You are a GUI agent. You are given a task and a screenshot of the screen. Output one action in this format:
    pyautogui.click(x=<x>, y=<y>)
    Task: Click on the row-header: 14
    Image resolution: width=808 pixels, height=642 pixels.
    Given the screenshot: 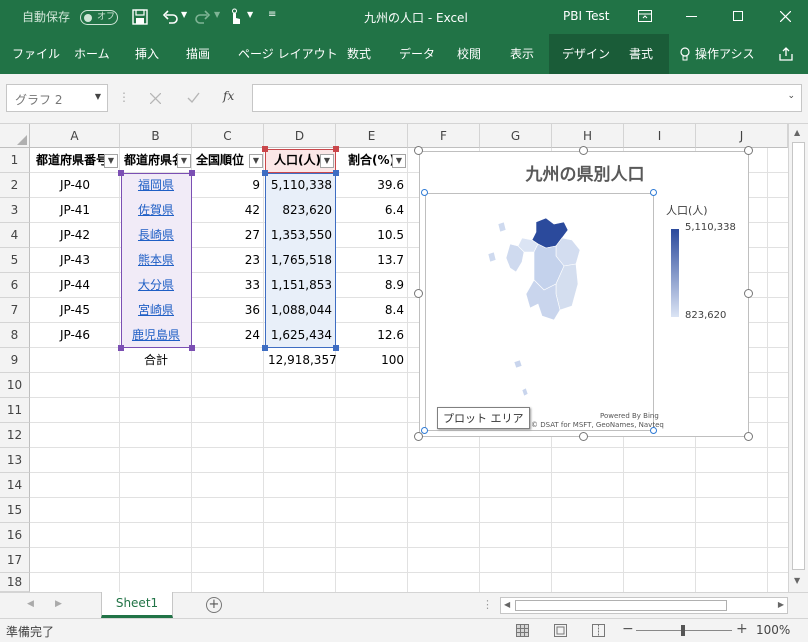 What is the action you would take?
    pyautogui.click(x=15, y=485)
    